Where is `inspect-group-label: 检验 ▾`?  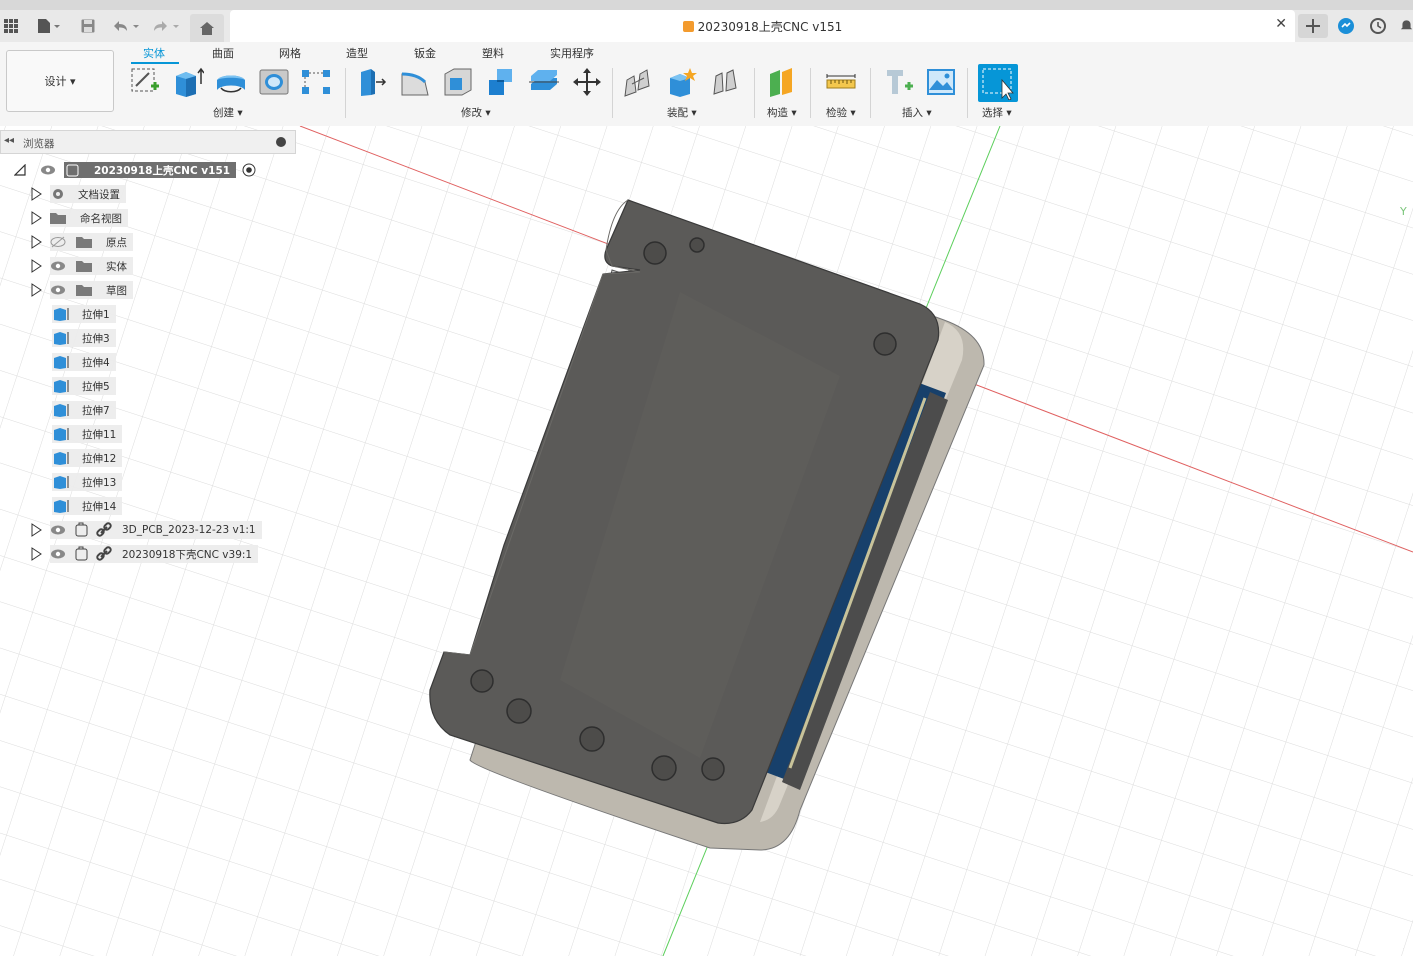
inspect-group-label: 检验 ▾ is located at coordinates (841, 112).